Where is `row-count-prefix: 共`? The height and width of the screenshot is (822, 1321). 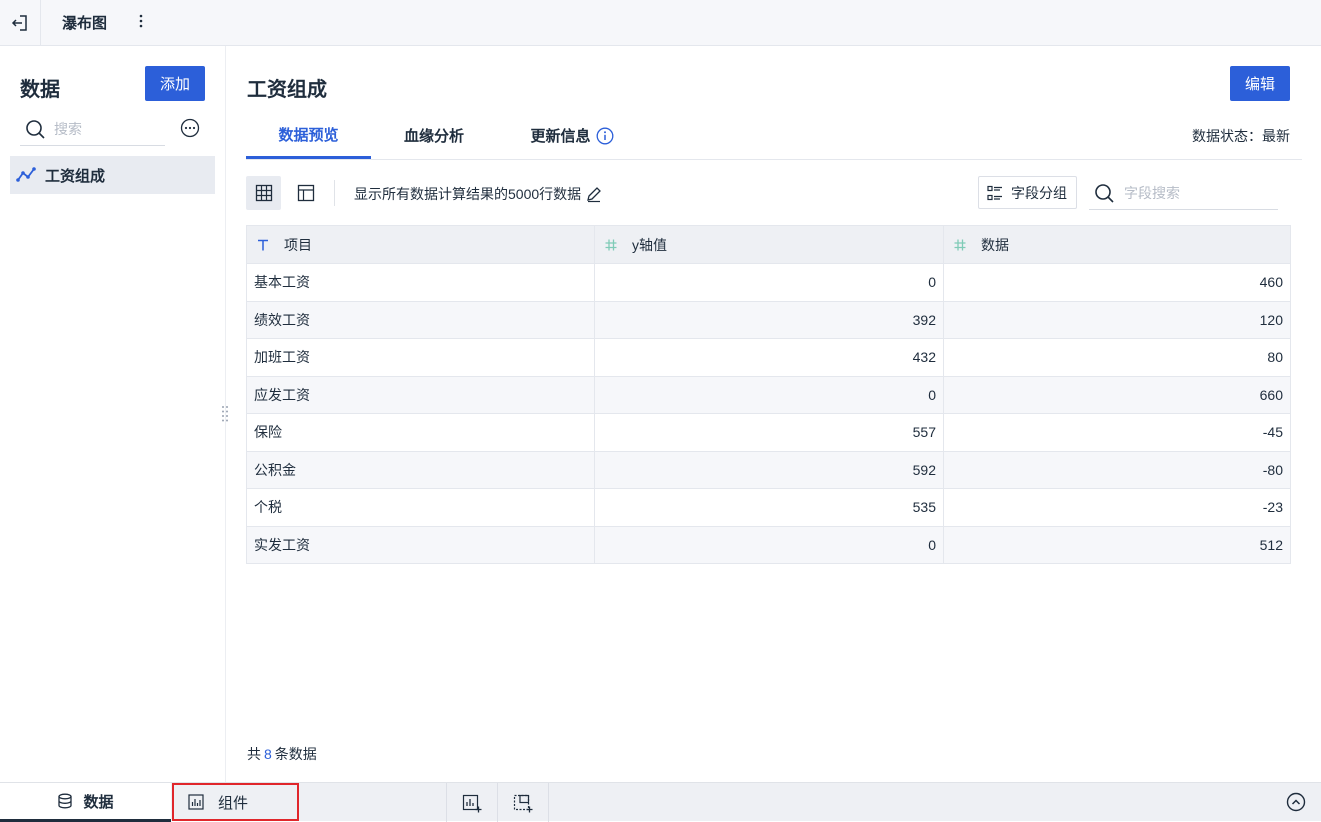 row-count-prefix: 共 is located at coordinates (254, 754).